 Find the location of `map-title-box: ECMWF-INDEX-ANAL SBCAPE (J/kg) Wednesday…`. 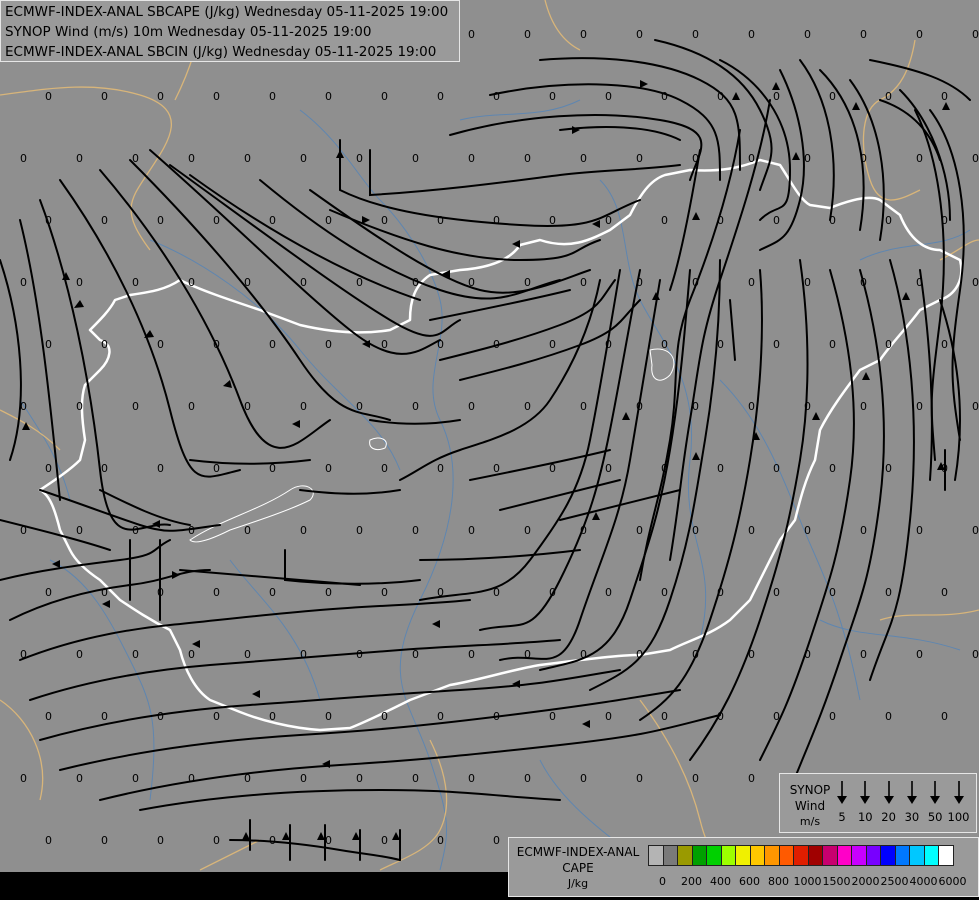

map-title-box: ECMWF-INDEX-ANAL SBCAPE (J/kg) Wednesday… is located at coordinates (230, 31).